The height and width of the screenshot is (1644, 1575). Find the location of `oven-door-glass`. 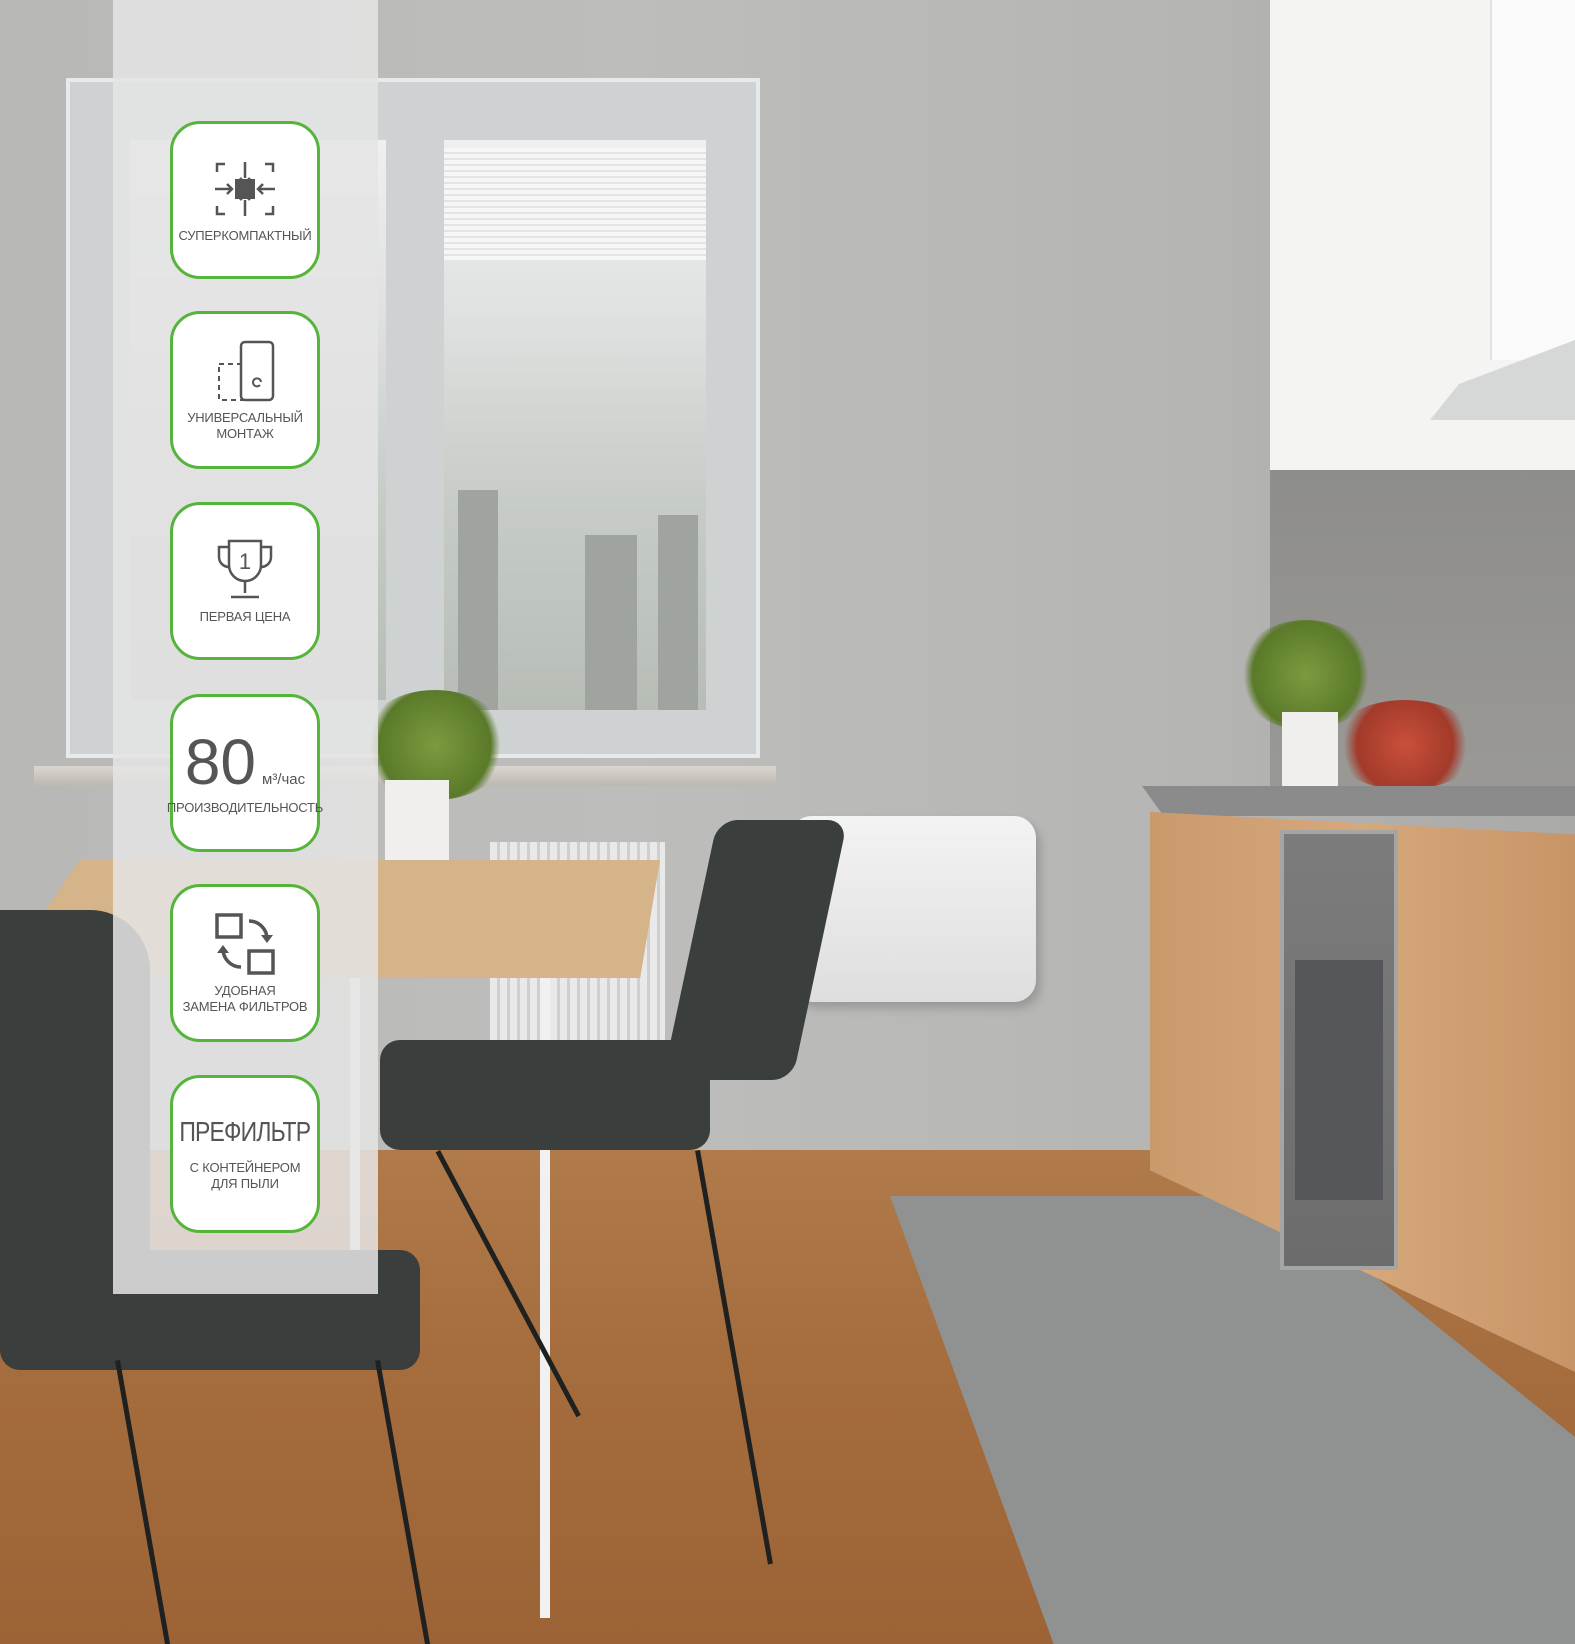

oven-door-glass is located at coordinates (1339, 1080).